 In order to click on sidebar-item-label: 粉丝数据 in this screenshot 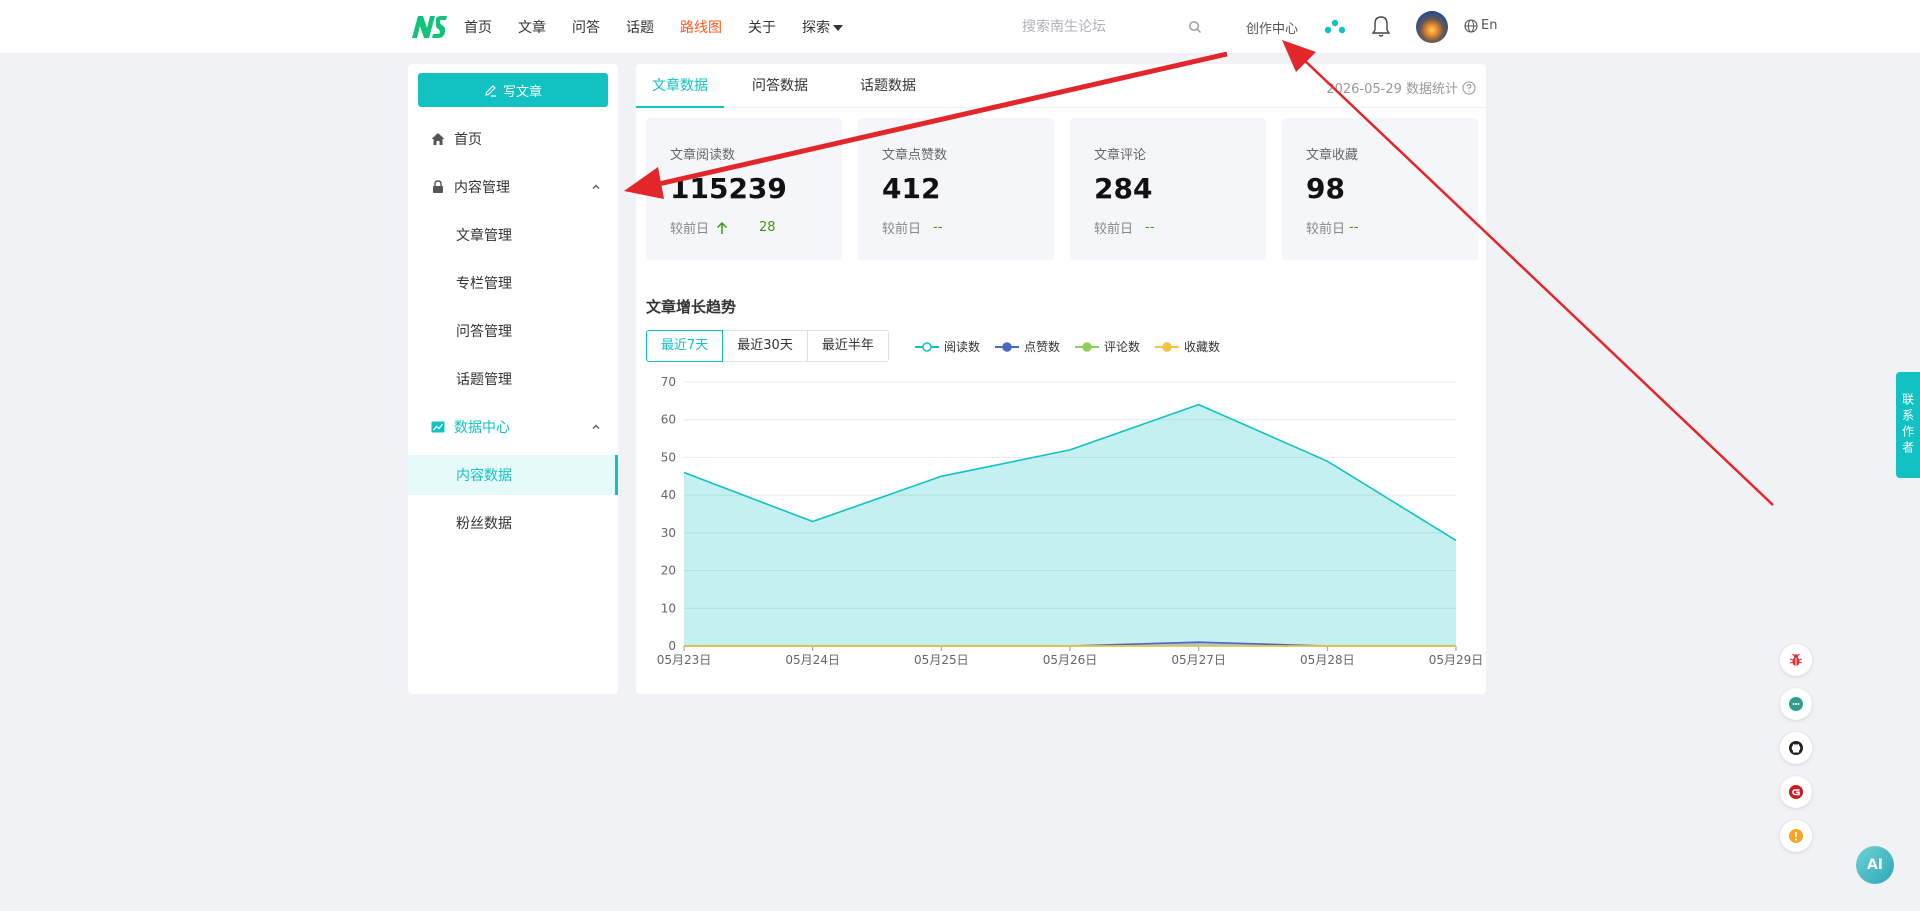, I will do `click(484, 524)`.